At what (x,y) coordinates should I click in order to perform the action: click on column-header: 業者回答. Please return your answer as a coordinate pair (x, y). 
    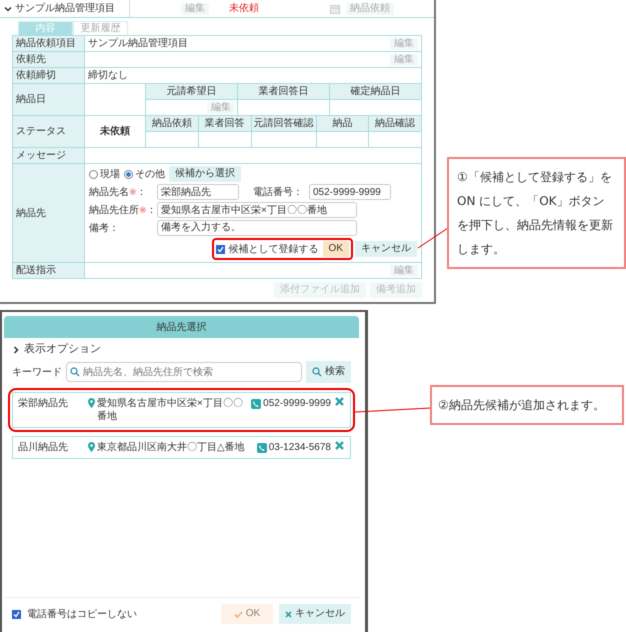
    Looking at the image, I should click on (224, 124).